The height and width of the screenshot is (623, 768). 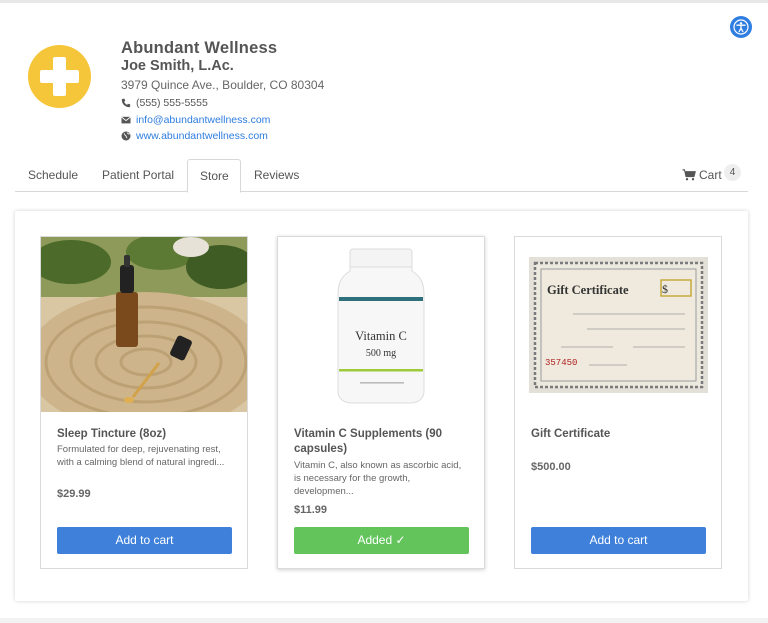 I want to click on provider-name: Joe Smith, L.Ac., so click(x=177, y=66).